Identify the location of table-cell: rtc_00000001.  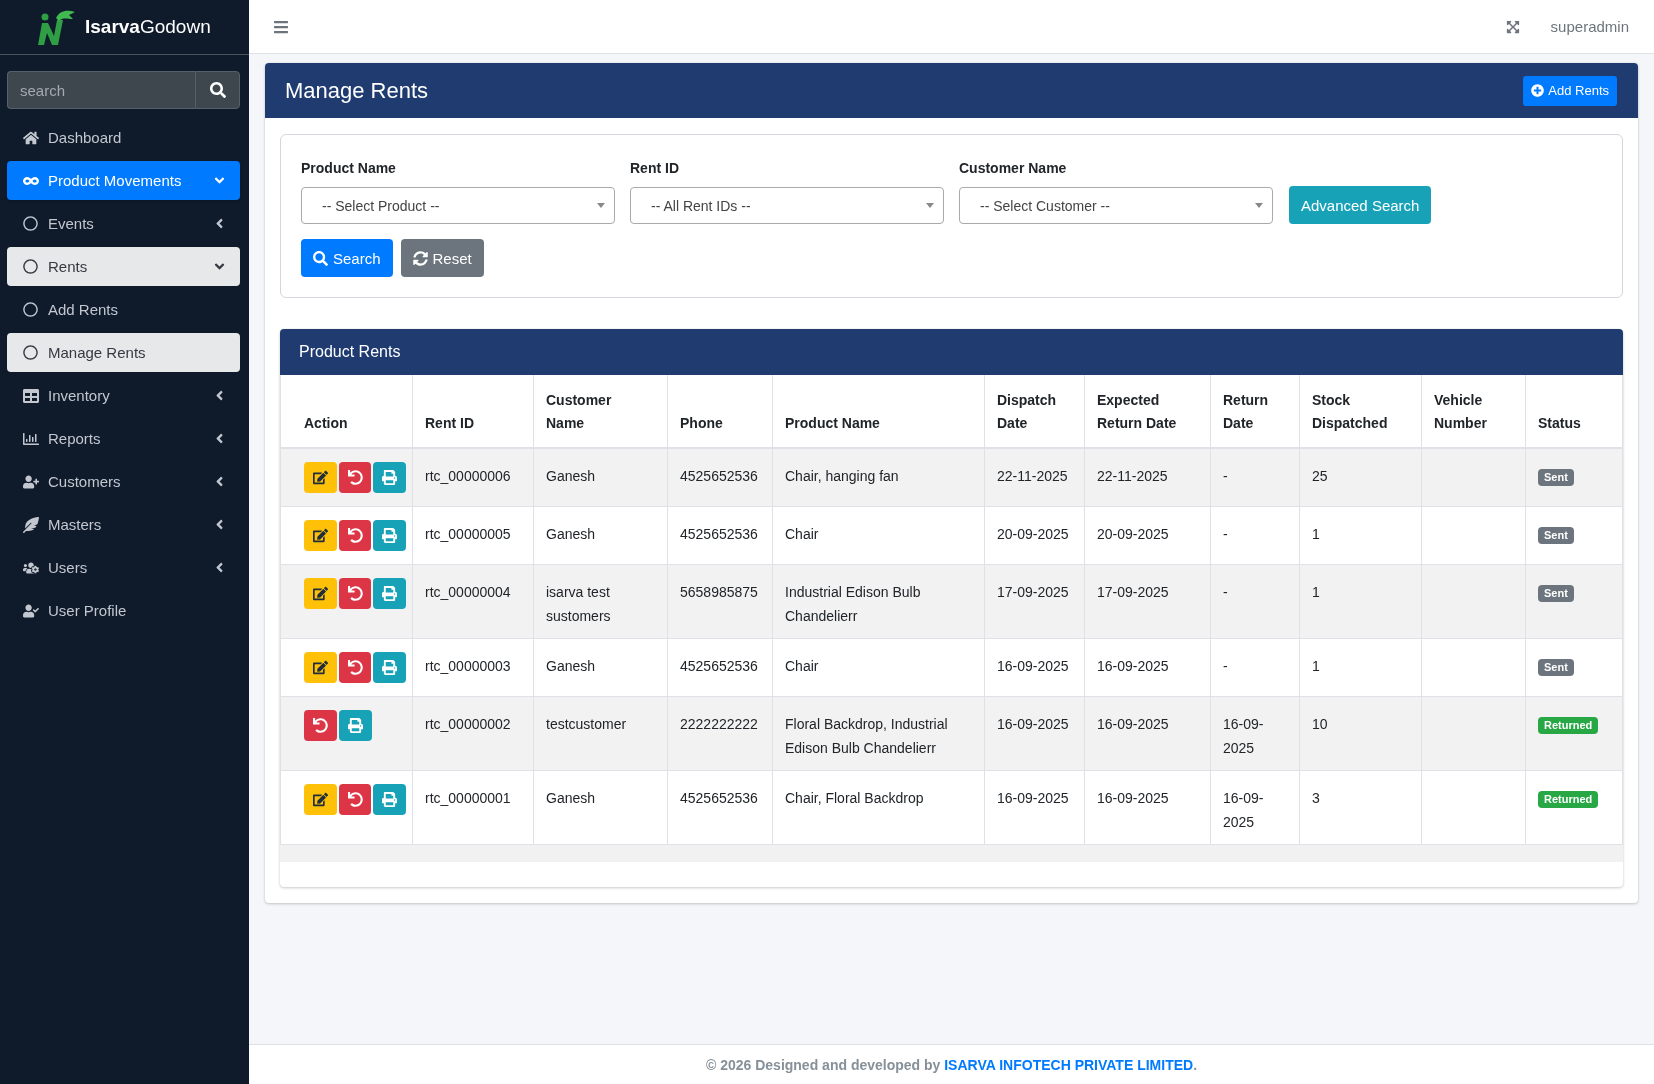
(473, 807).